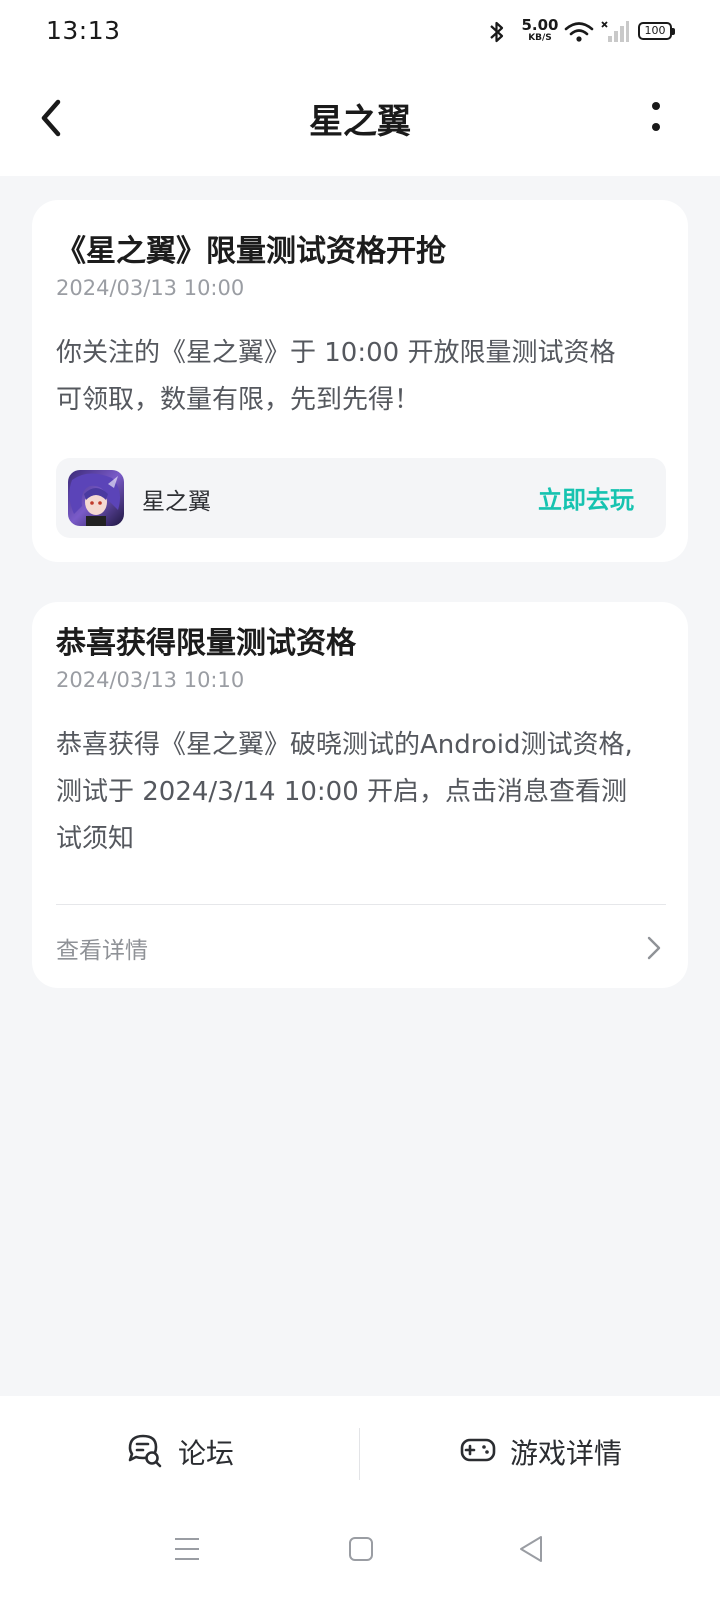 The width and height of the screenshot is (720, 1600). Describe the element at coordinates (342, 792) in the screenshot. I see `message-body-line: 测试于 2024/3/14 10:00 开启，点击消息查看测` at that location.